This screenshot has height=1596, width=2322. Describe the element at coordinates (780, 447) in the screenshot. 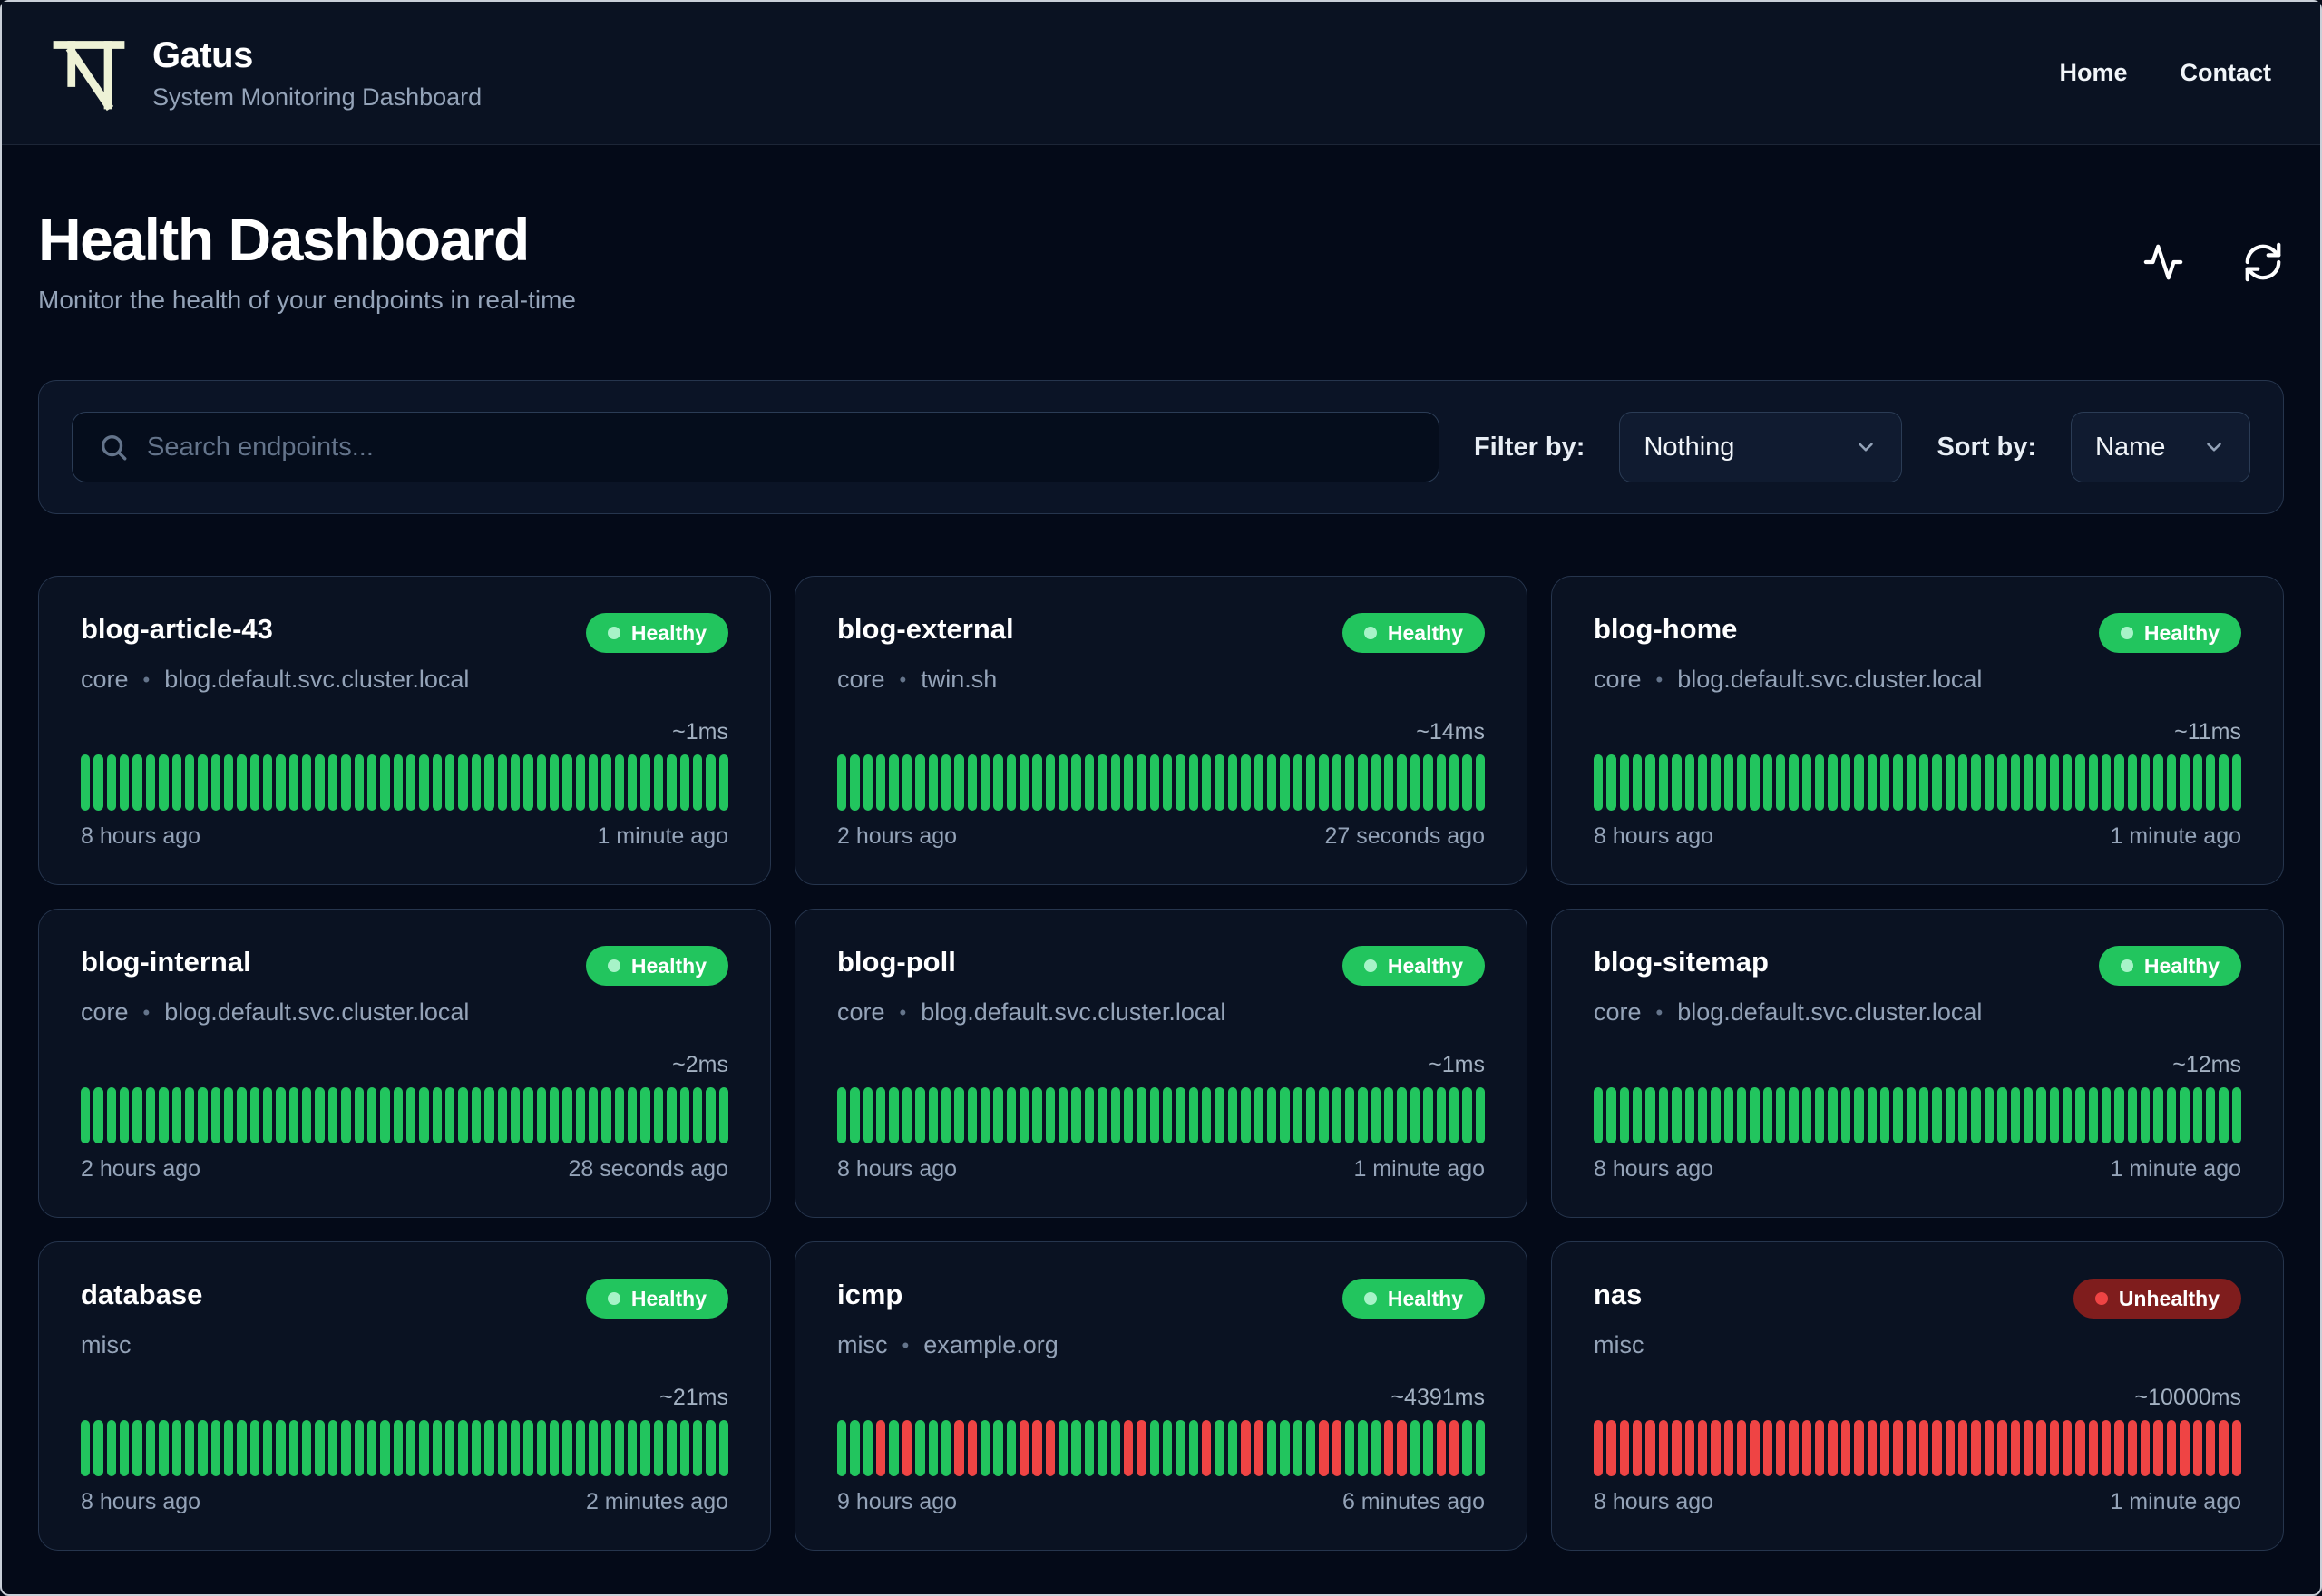

I see `search-input` at that location.